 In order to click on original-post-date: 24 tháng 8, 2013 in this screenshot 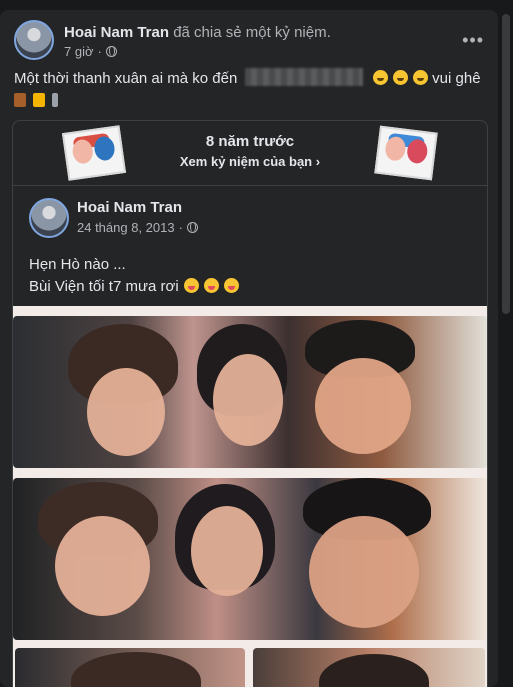, I will do `click(126, 227)`.